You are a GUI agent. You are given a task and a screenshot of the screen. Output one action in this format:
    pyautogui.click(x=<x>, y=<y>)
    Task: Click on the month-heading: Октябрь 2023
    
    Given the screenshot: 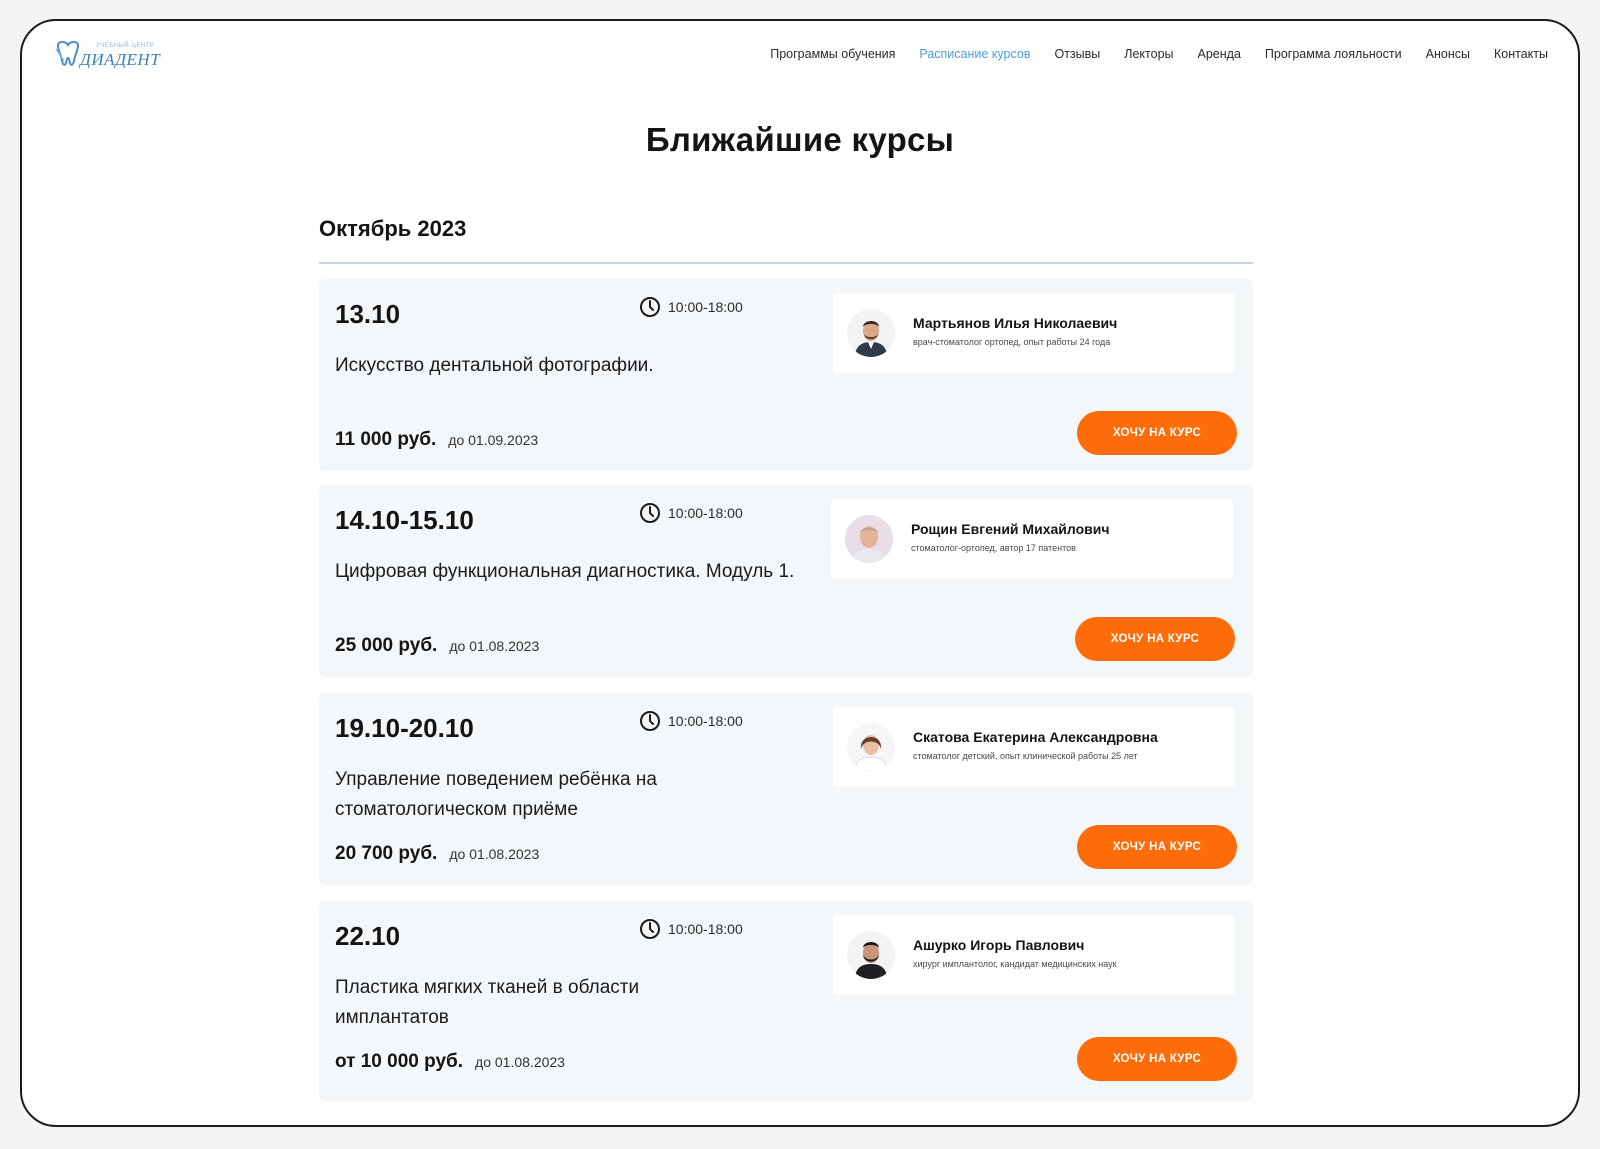 What is the action you would take?
    pyautogui.click(x=393, y=228)
    